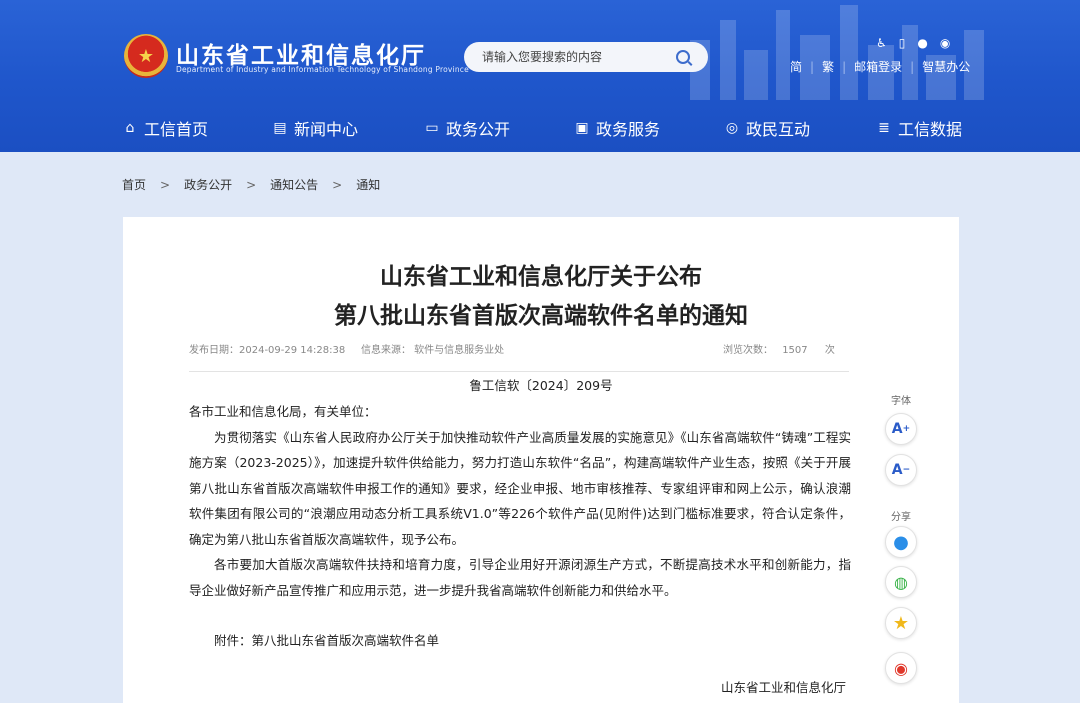  Describe the element at coordinates (208, 184) in the screenshot. I see `breadcrumb-gov-affairs: 政务公开` at that location.